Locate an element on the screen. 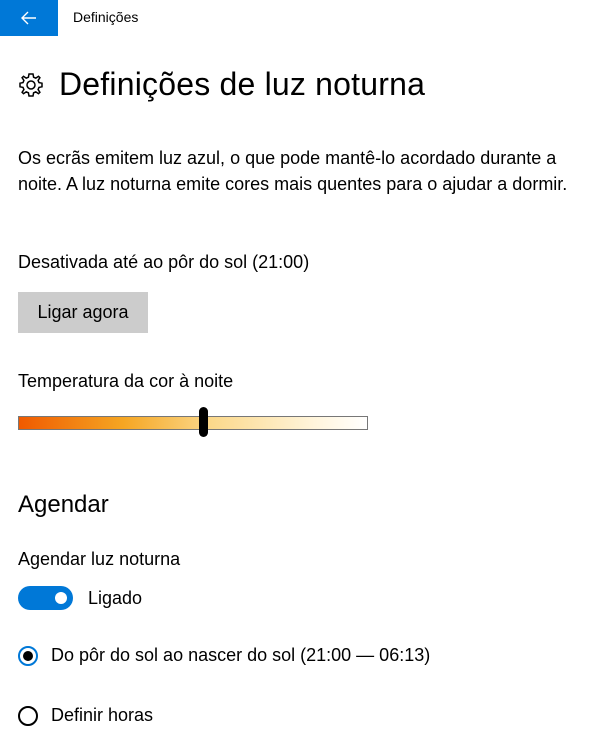  toggle-knob is located at coordinates (61, 598).